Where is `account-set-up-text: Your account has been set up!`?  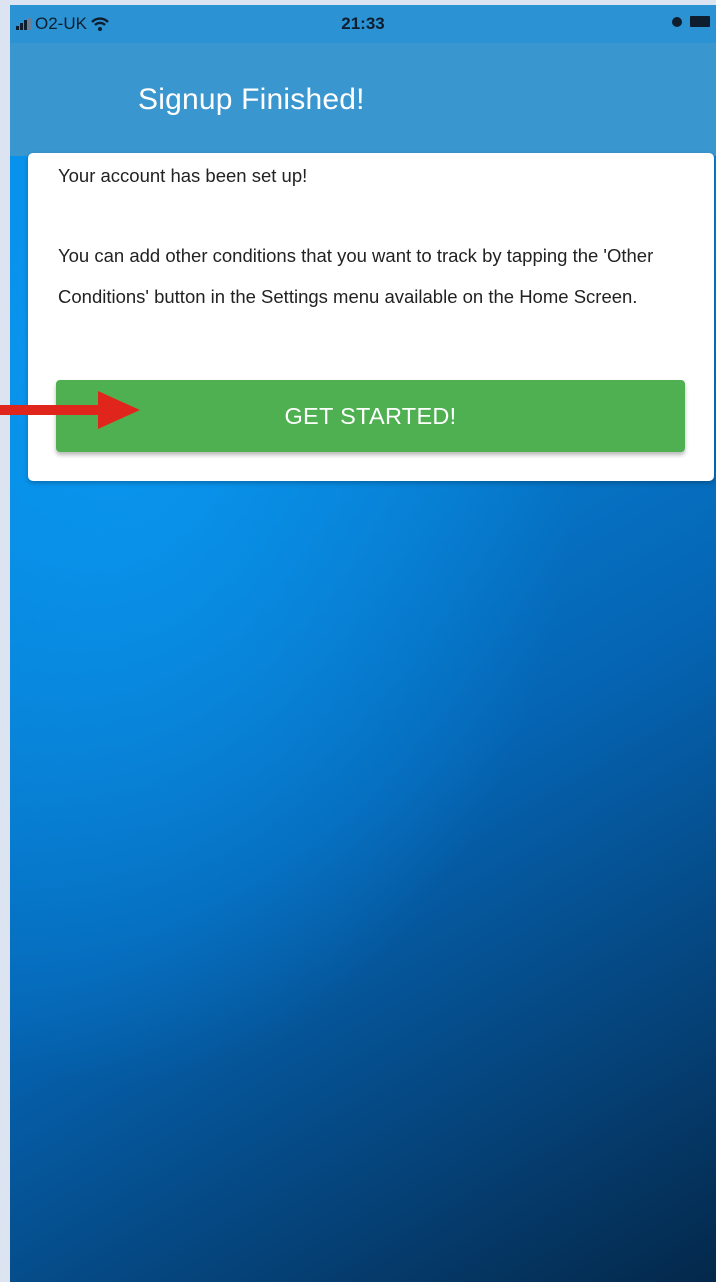
account-set-up-text: Your account has been set up! is located at coordinates (183, 175).